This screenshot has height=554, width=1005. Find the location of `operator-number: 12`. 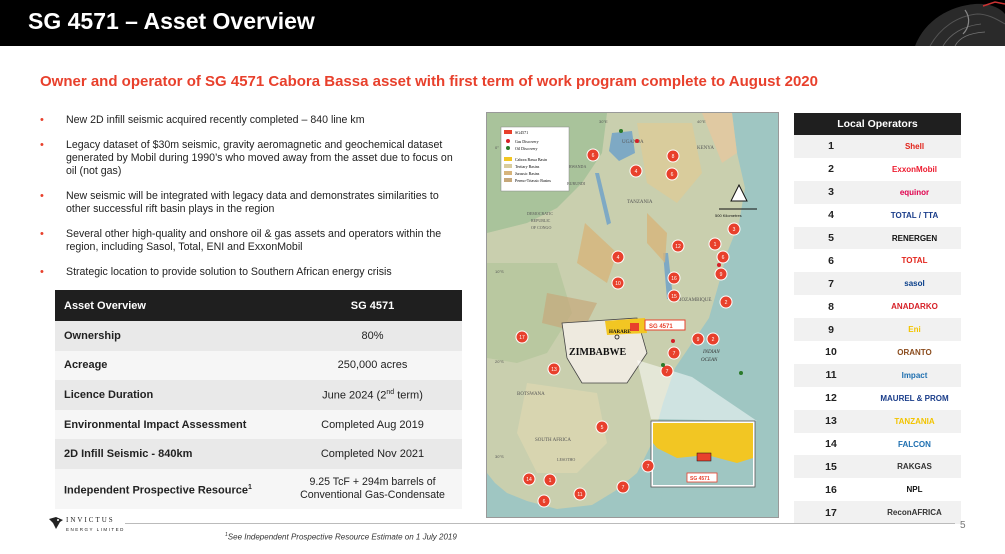

operator-number: 12 is located at coordinates (831, 398).